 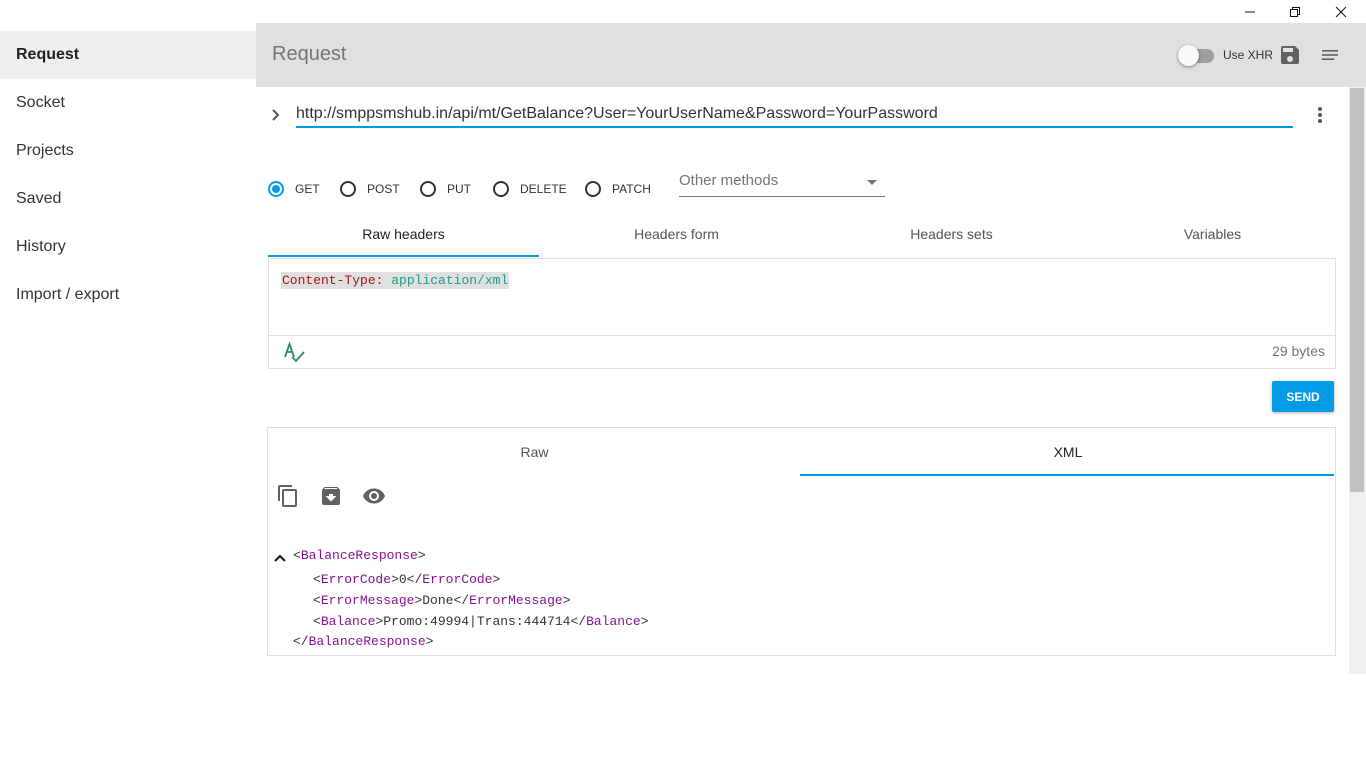 I want to click on xhr-toggle, so click(x=1196, y=55).